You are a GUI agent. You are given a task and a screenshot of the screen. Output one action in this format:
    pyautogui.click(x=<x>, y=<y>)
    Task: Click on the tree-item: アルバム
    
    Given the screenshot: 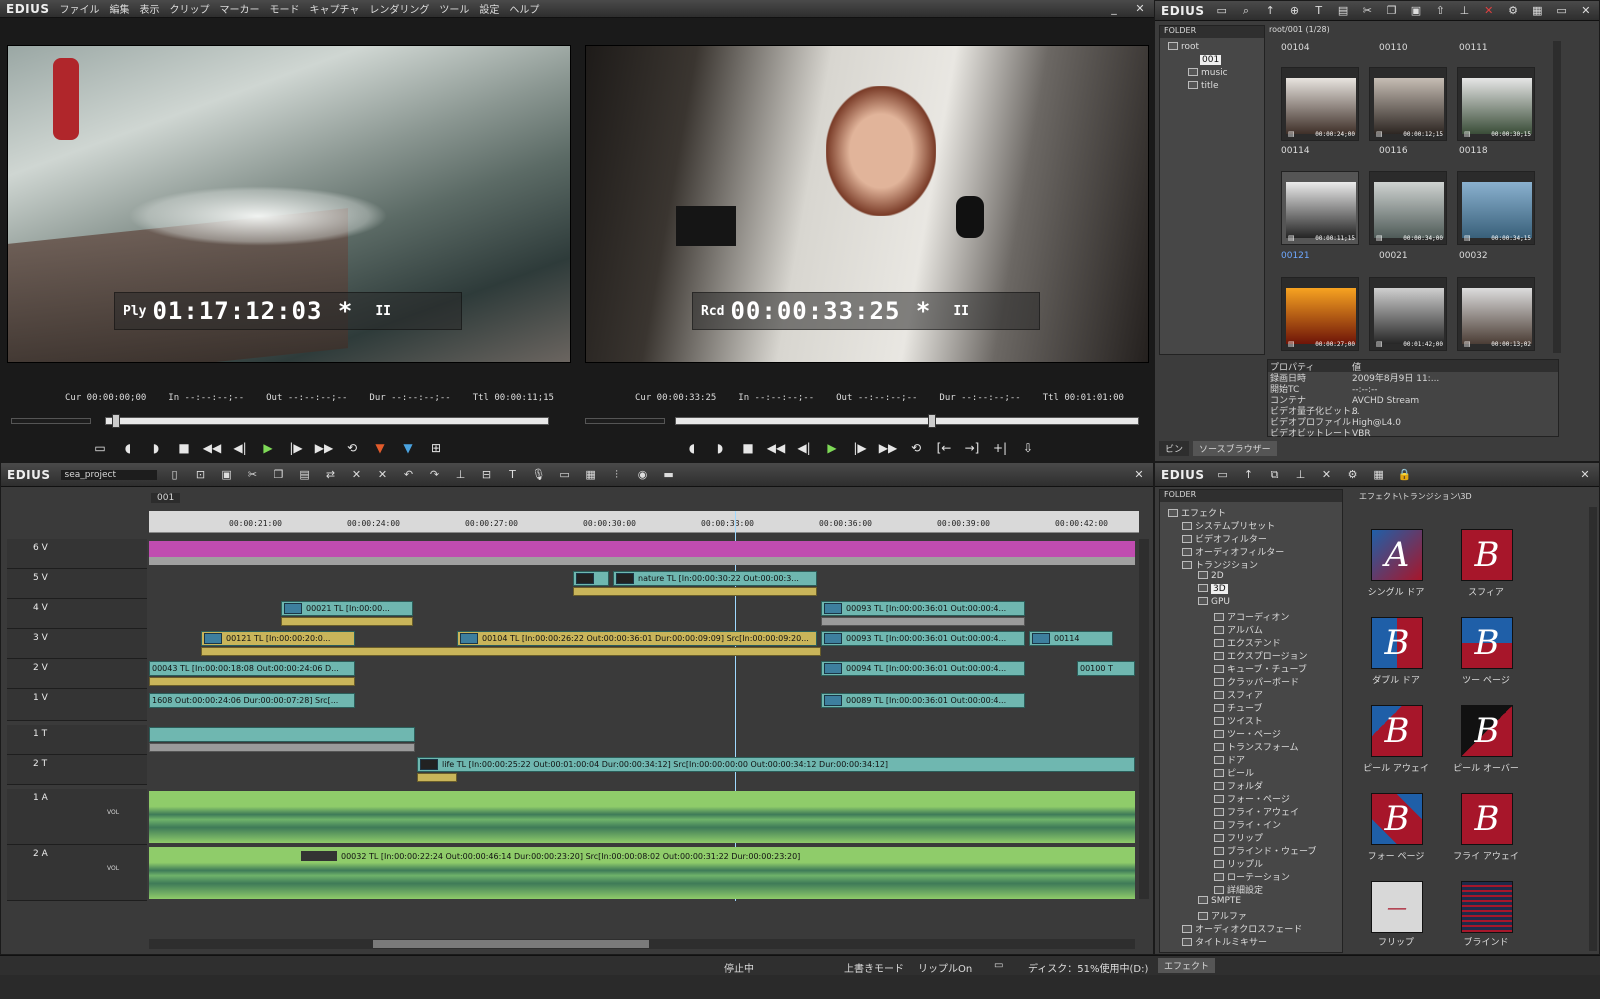 What is the action you would take?
    pyautogui.click(x=1238, y=629)
    